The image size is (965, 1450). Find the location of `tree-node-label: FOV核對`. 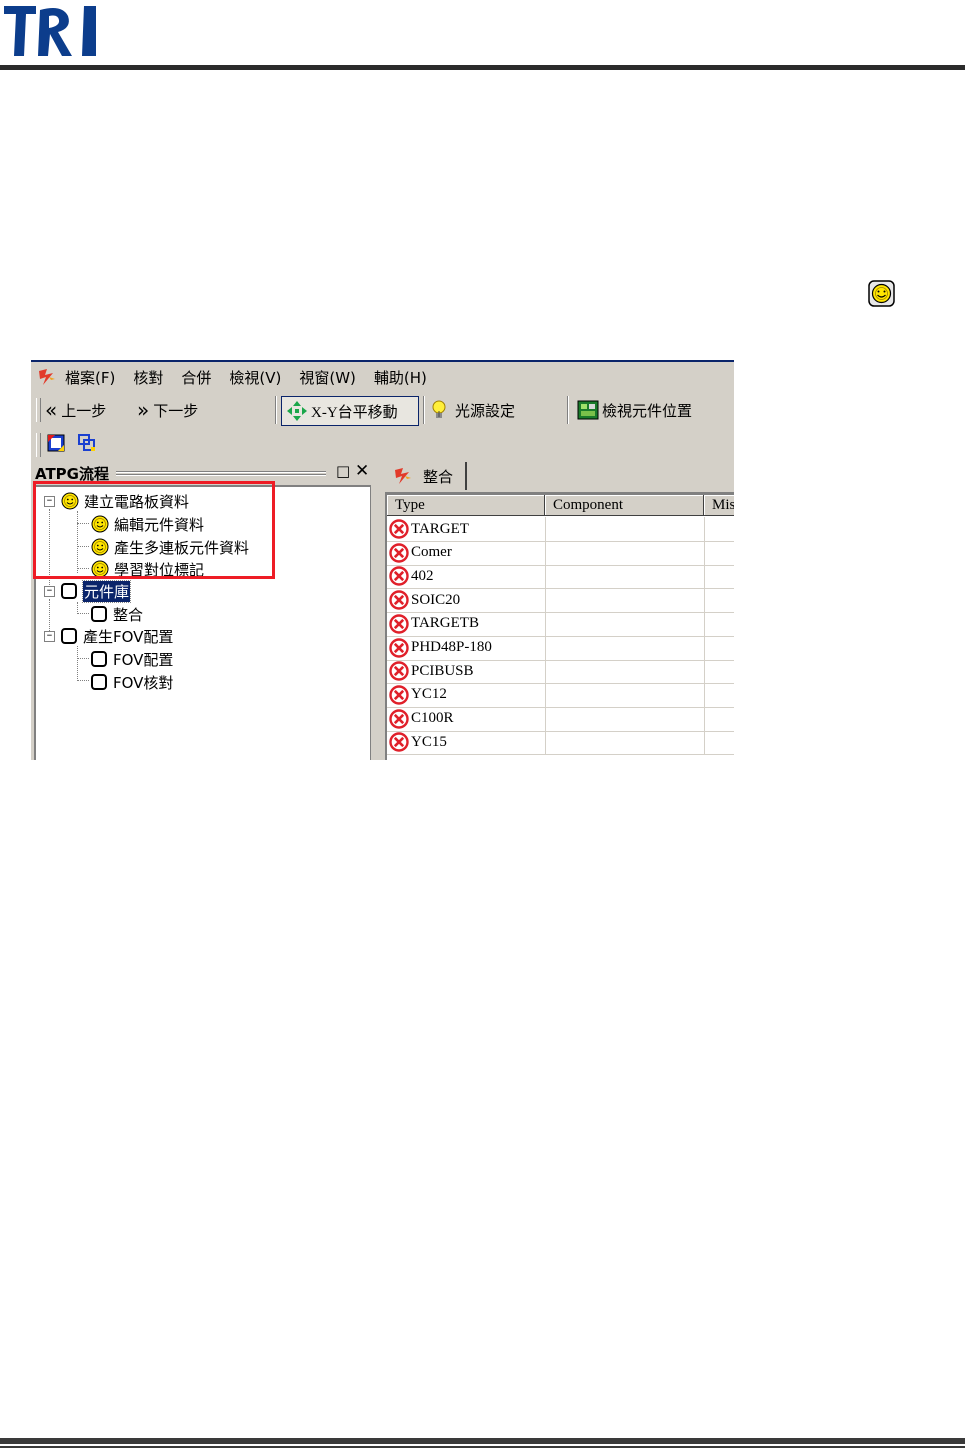

tree-node-label: FOV核對 is located at coordinates (143, 682).